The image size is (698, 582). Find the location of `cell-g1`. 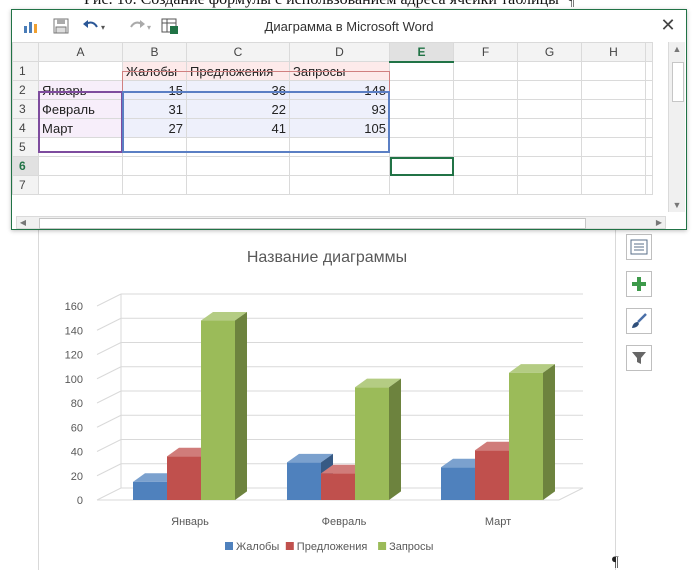

cell-g1 is located at coordinates (549, 71).